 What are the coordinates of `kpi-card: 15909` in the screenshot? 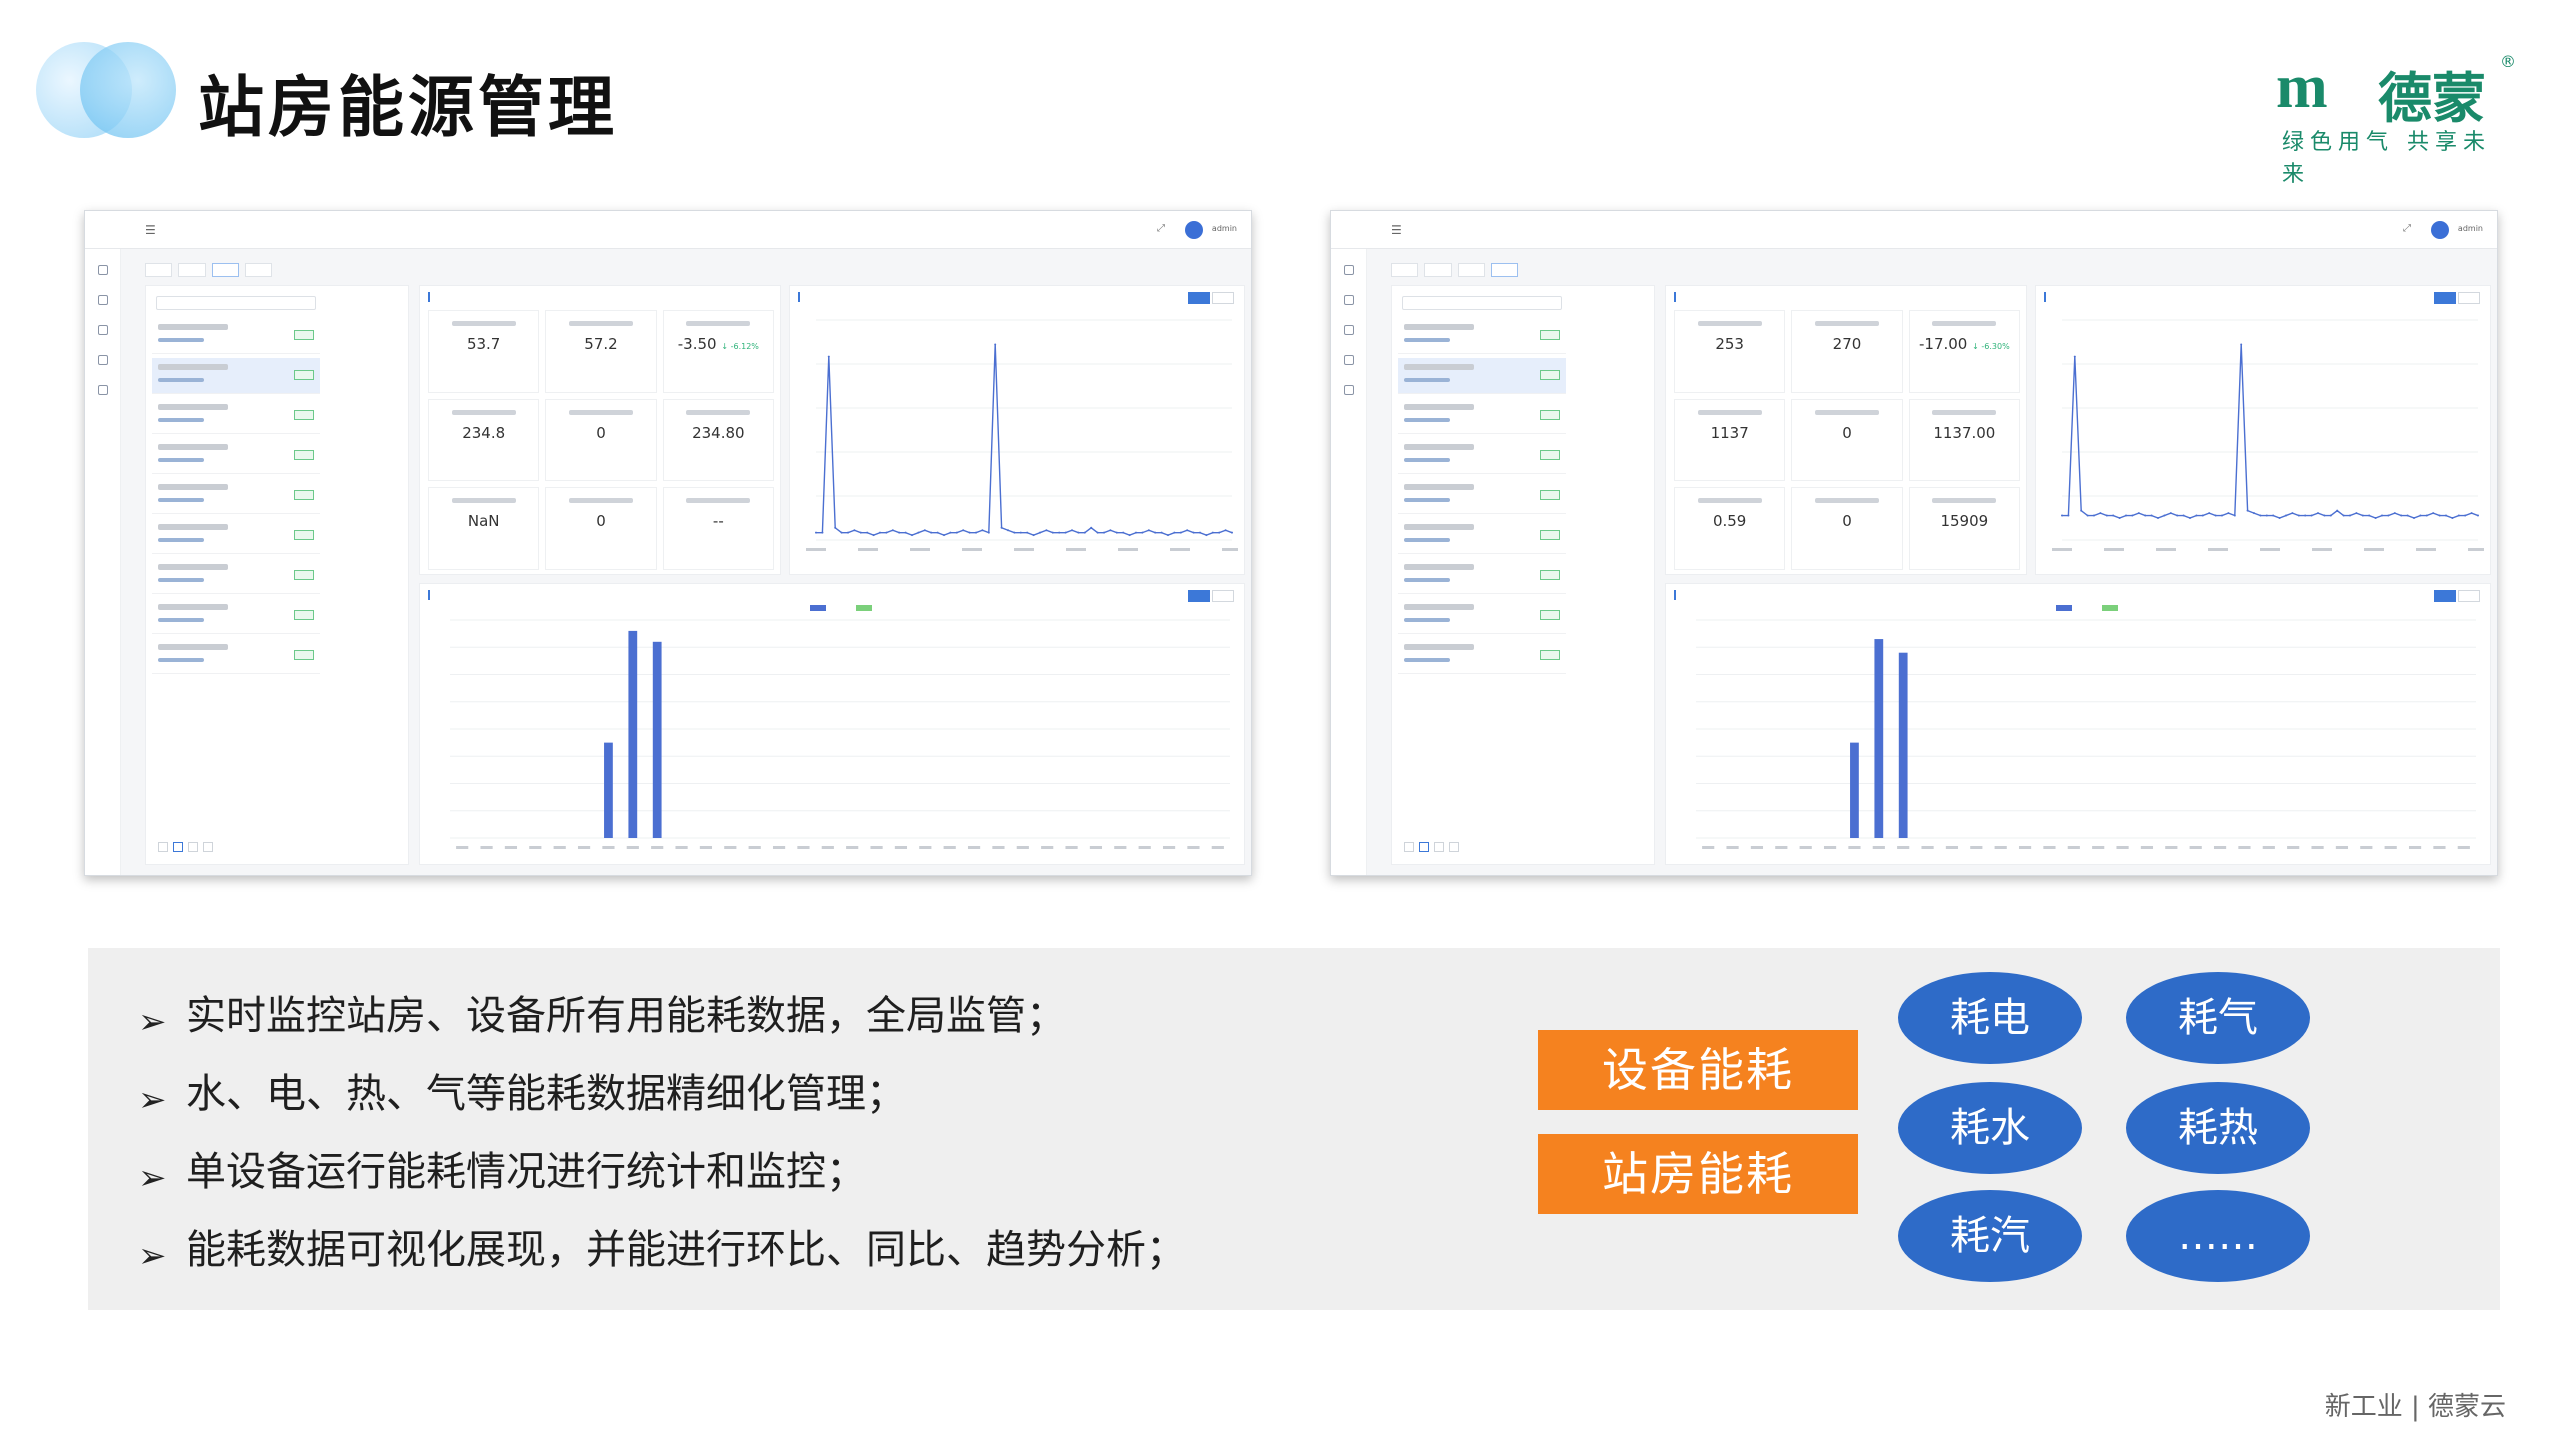 It's located at (1964, 528).